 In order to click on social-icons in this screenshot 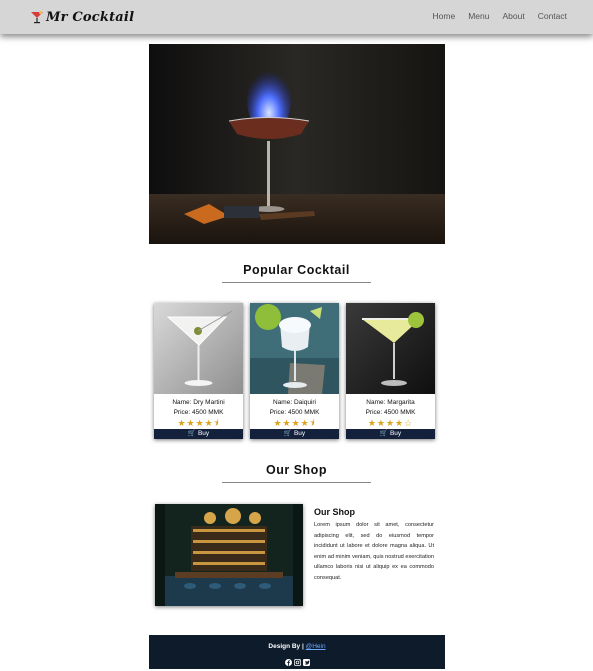, I will do `click(297, 660)`.